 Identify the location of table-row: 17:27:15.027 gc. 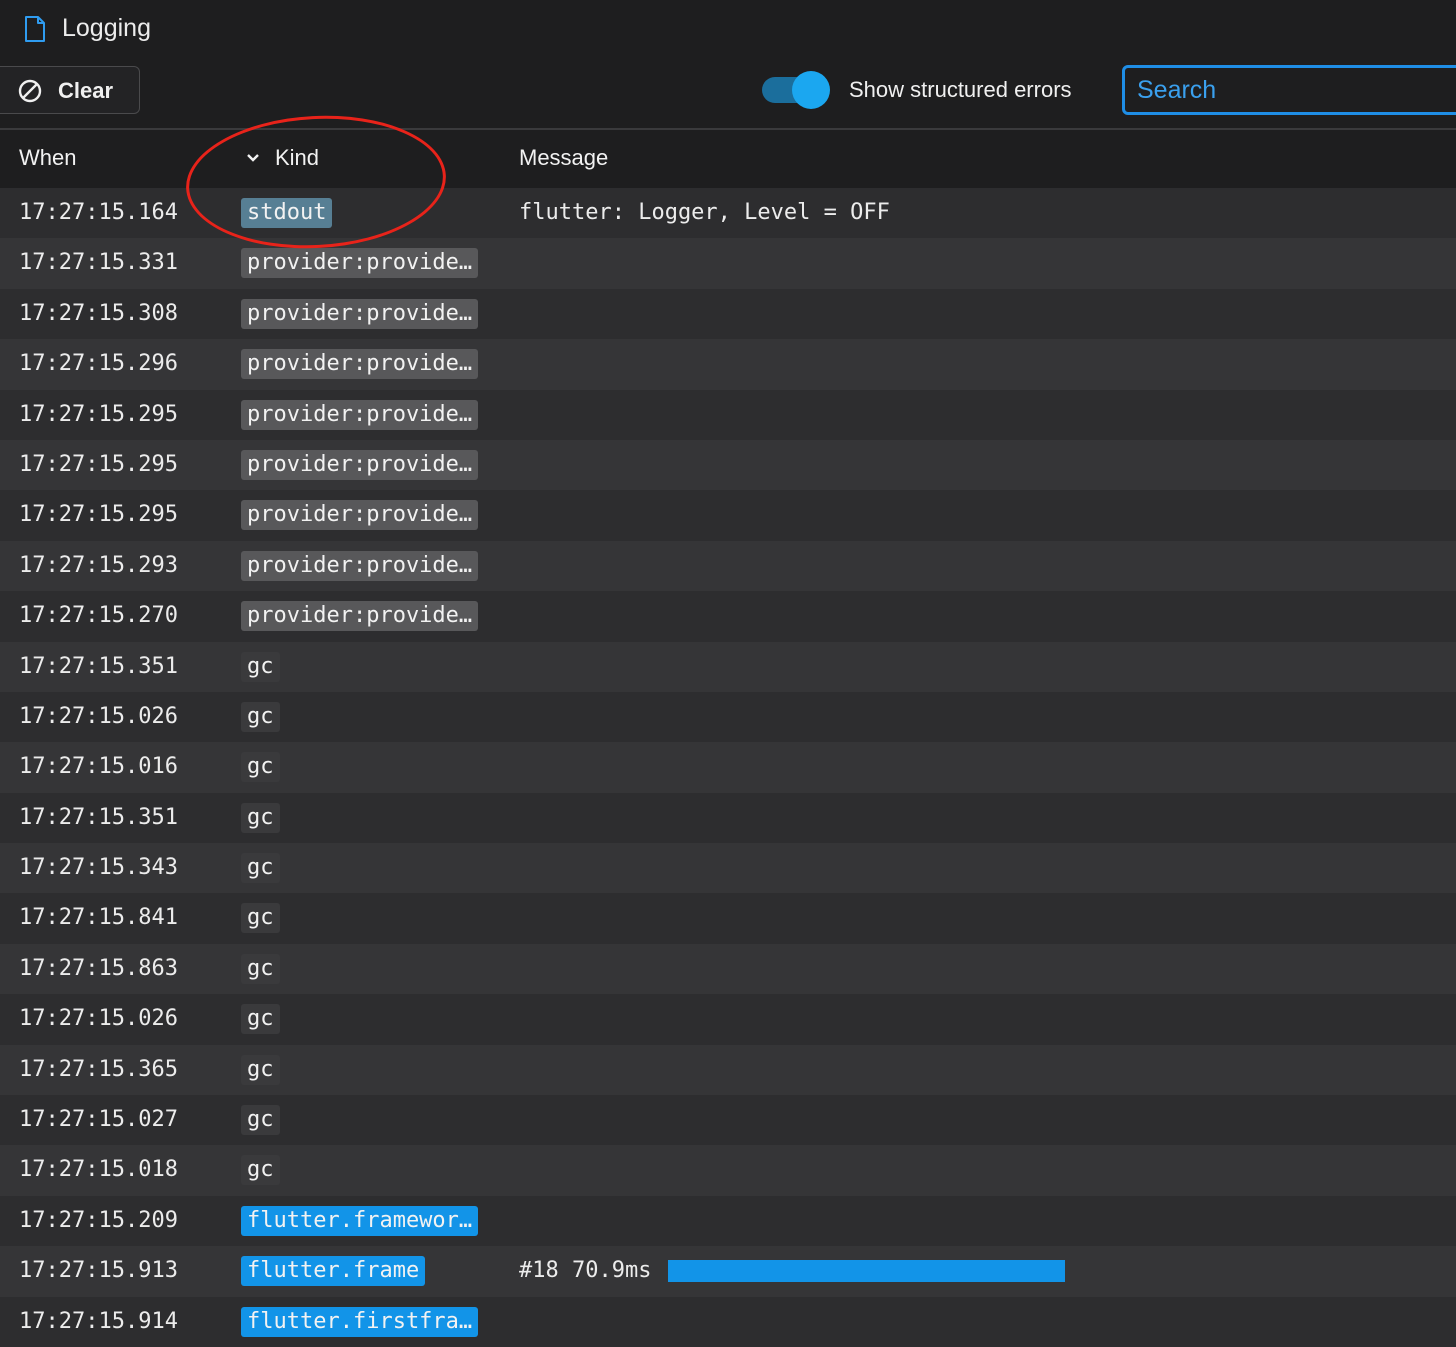
(728, 1120).